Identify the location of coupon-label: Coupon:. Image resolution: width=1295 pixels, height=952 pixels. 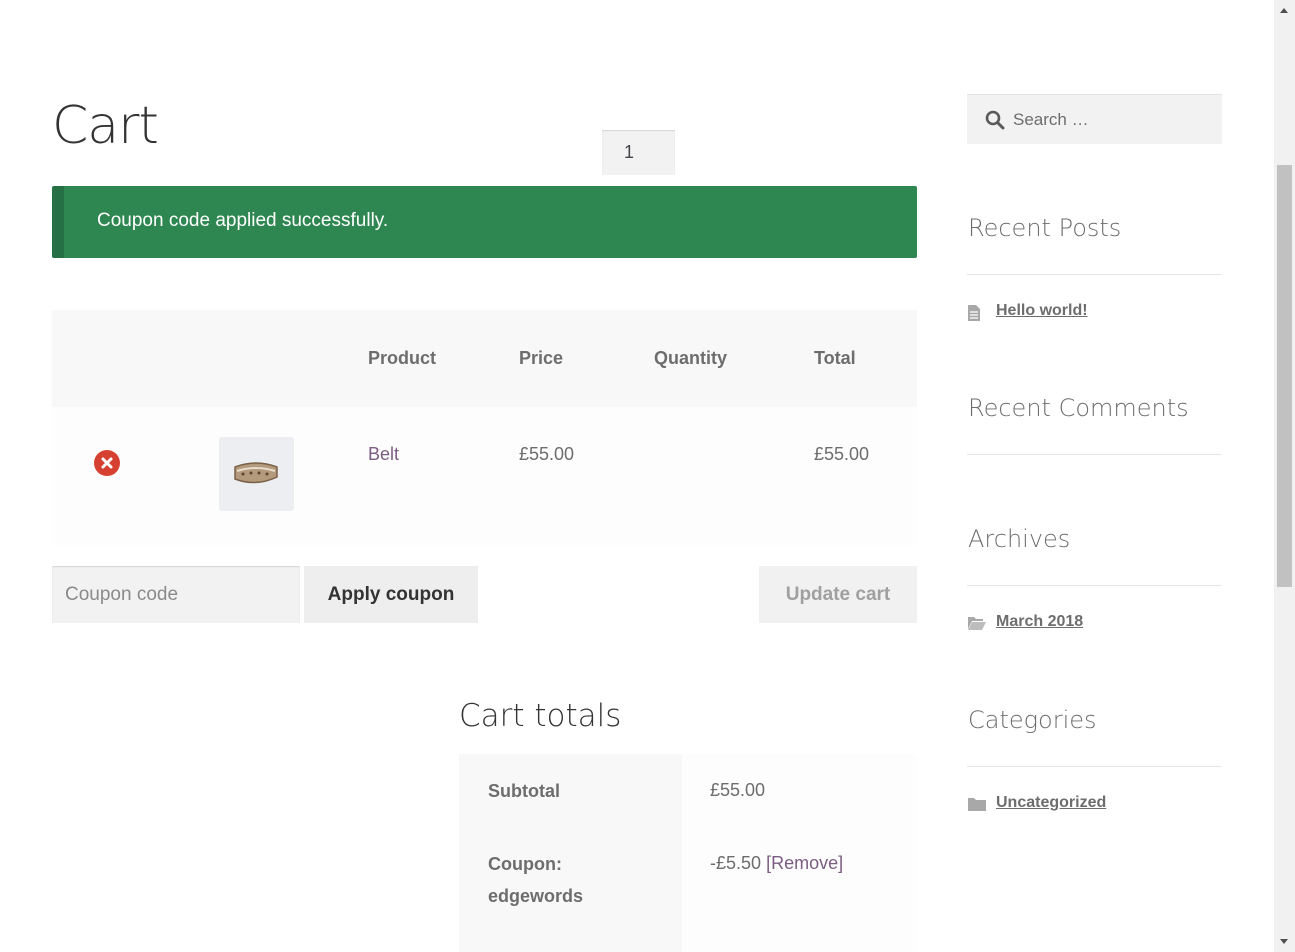
(525, 864).